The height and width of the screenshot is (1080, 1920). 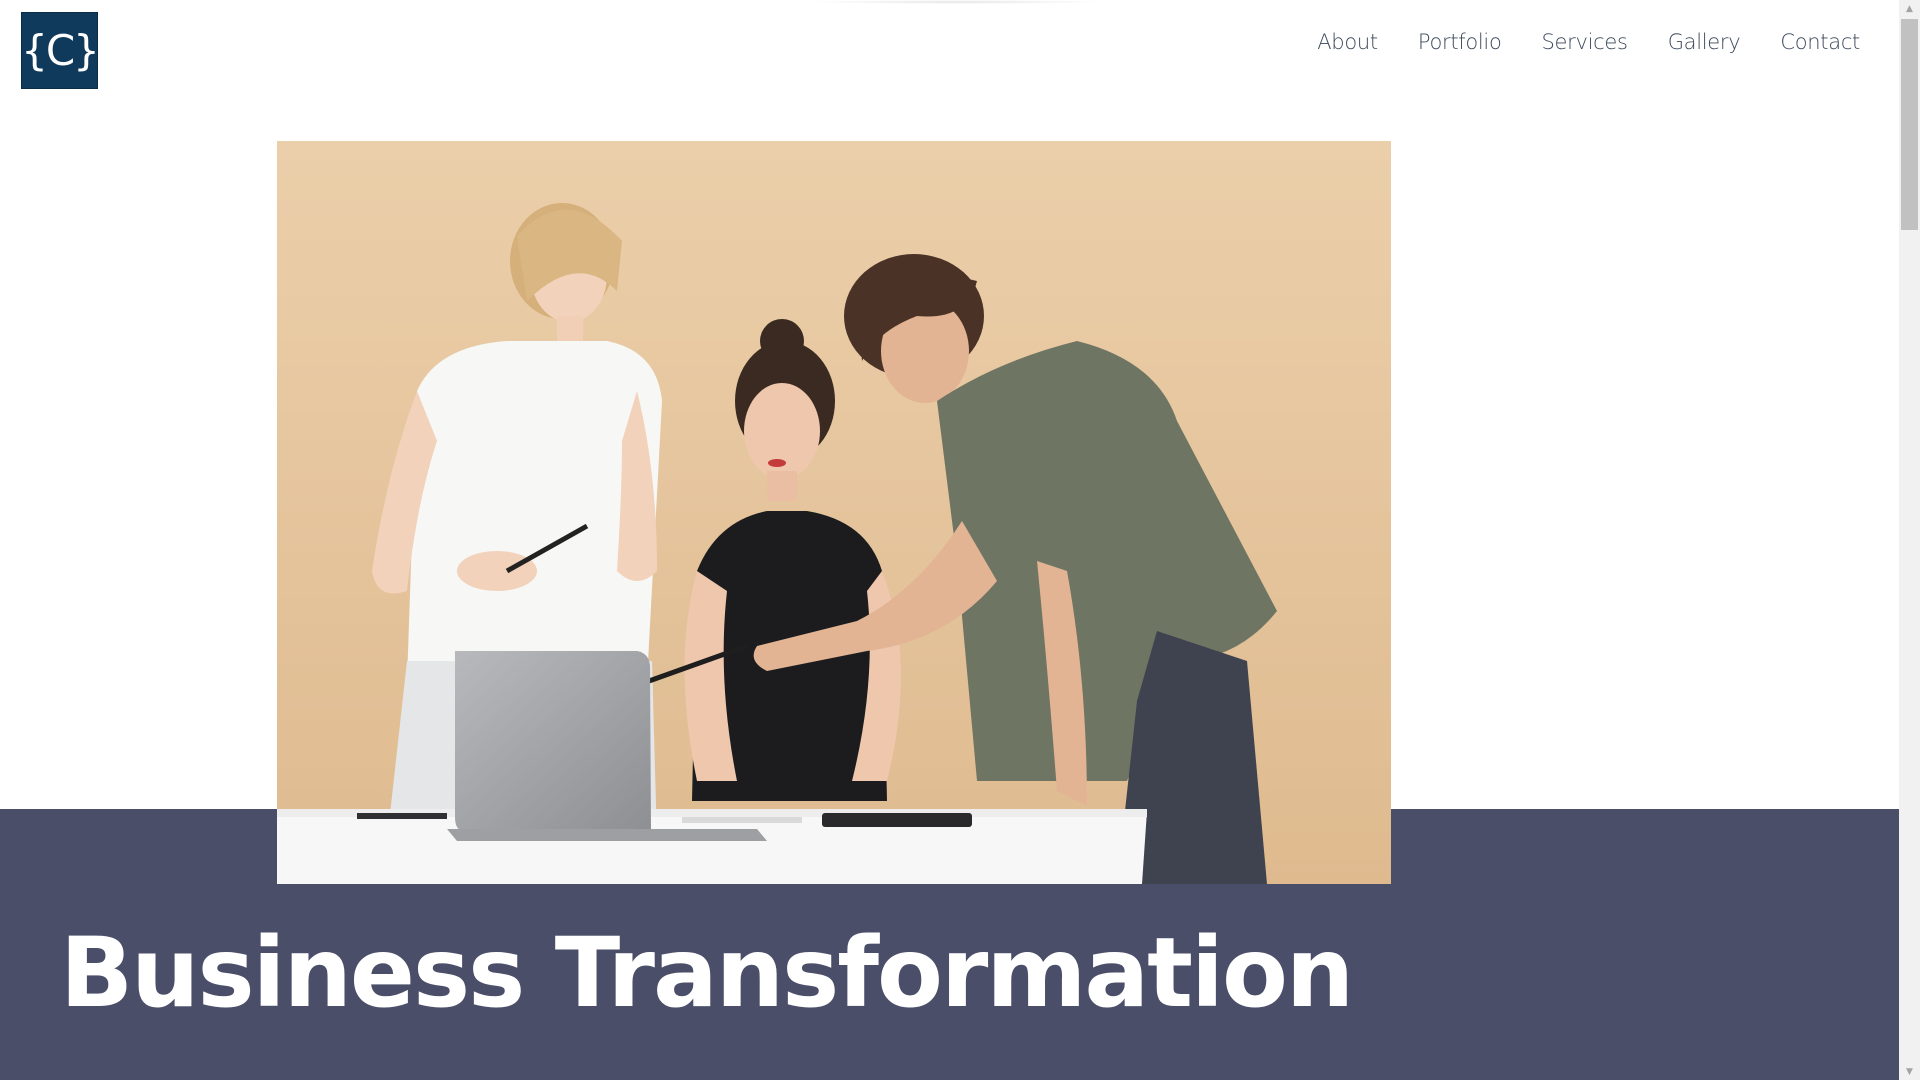 What do you see at coordinates (1347, 42) in the screenshot?
I see `nav-about: About` at bounding box center [1347, 42].